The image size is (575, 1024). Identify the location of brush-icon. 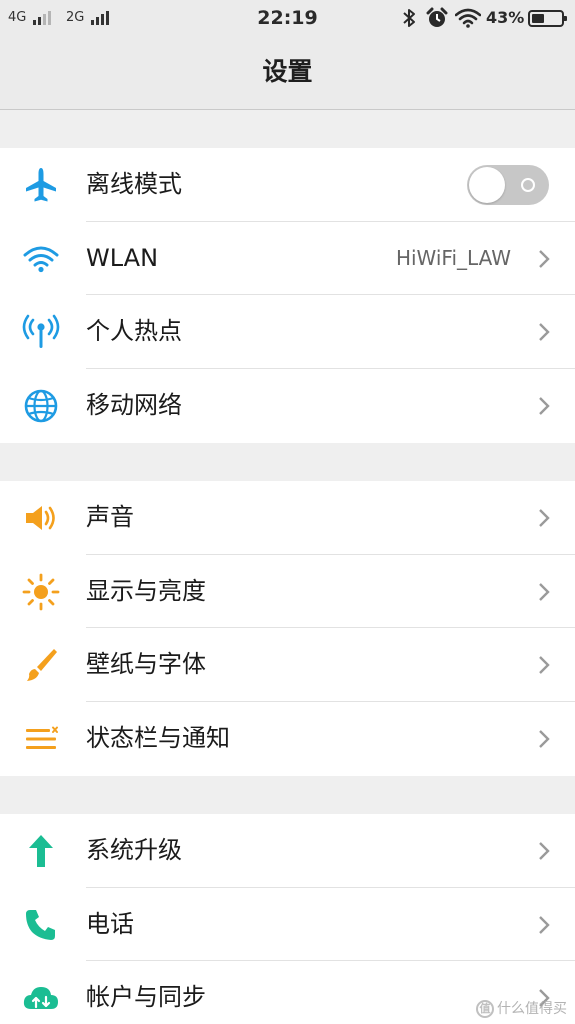
(42, 665).